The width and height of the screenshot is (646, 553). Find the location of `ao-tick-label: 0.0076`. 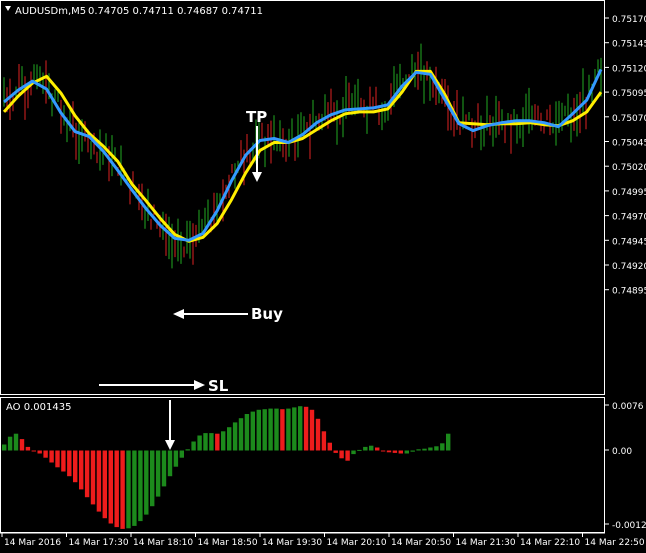

ao-tick-label: 0.0076 is located at coordinates (628, 407).